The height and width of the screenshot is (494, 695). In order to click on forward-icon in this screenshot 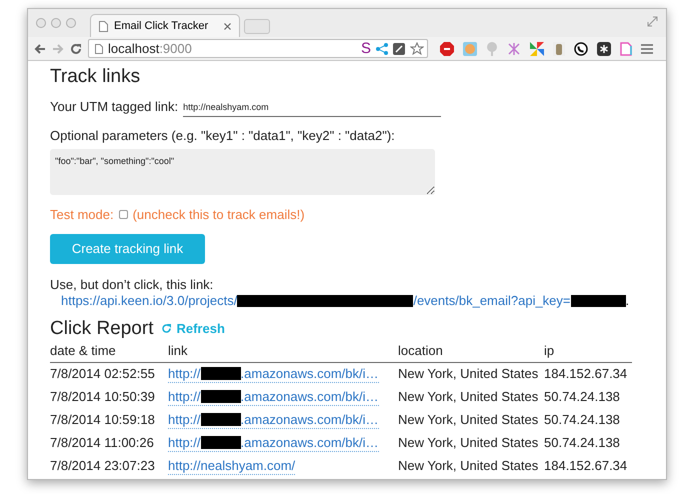, I will do `click(58, 48)`.